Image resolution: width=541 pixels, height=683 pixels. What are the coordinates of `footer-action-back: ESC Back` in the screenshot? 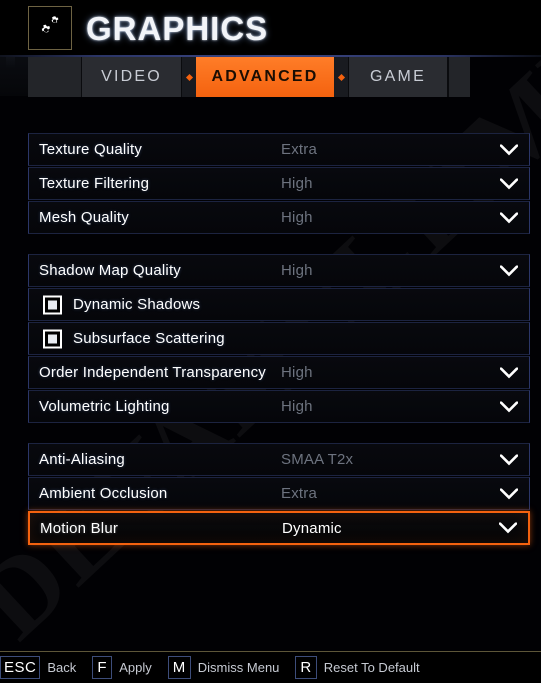 It's located at (46, 667).